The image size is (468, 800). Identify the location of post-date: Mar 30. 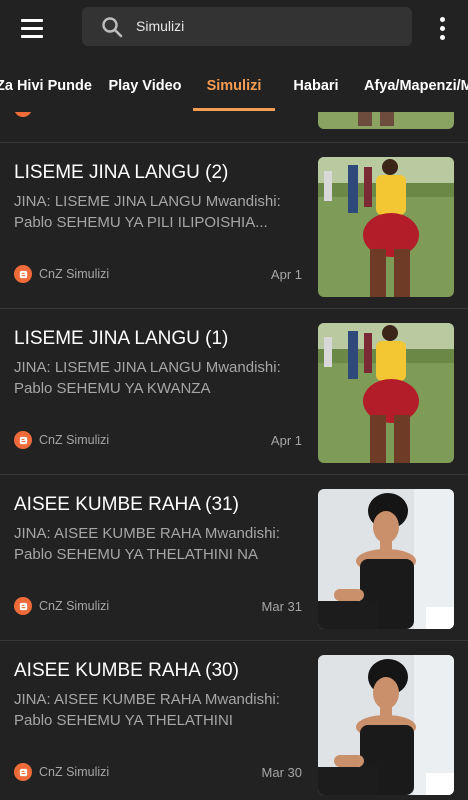
(281, 772).